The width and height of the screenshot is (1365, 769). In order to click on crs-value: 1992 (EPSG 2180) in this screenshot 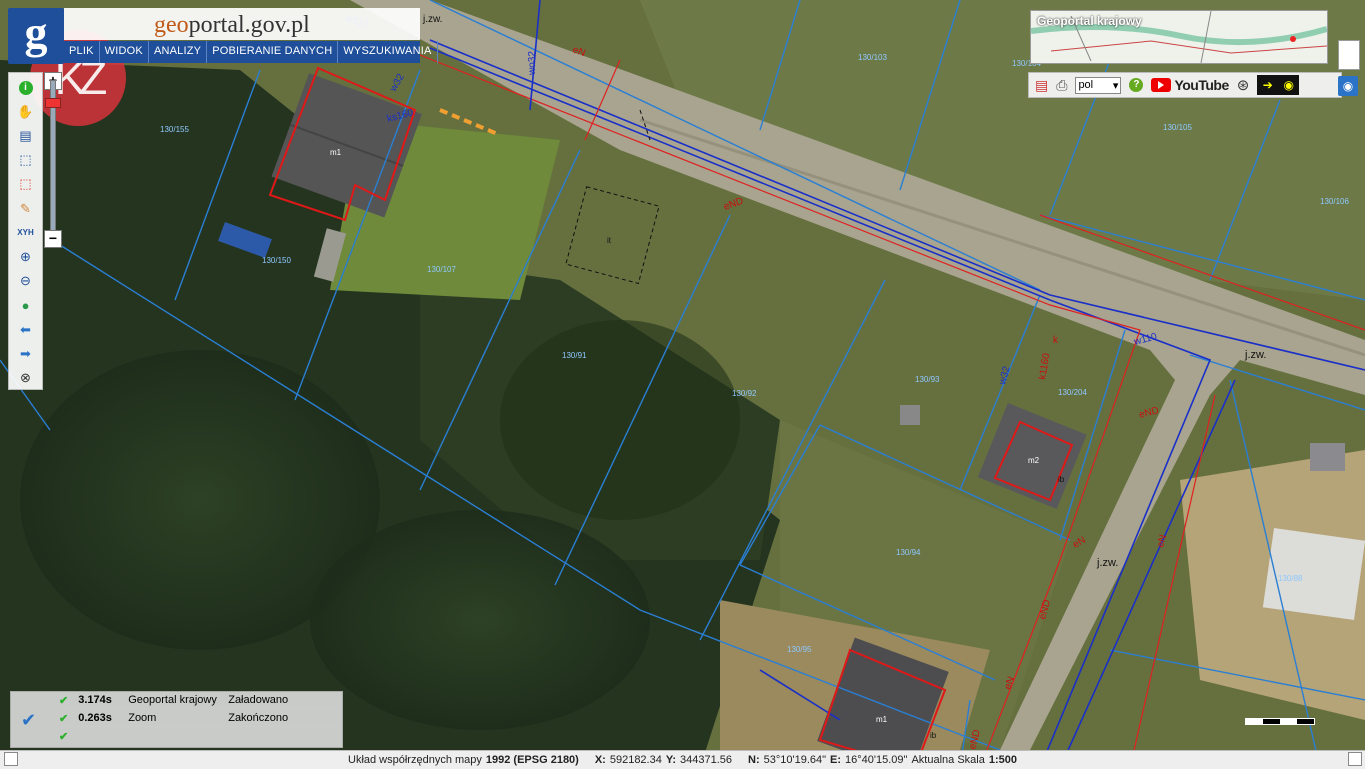, I will do `click(532, 760)`.